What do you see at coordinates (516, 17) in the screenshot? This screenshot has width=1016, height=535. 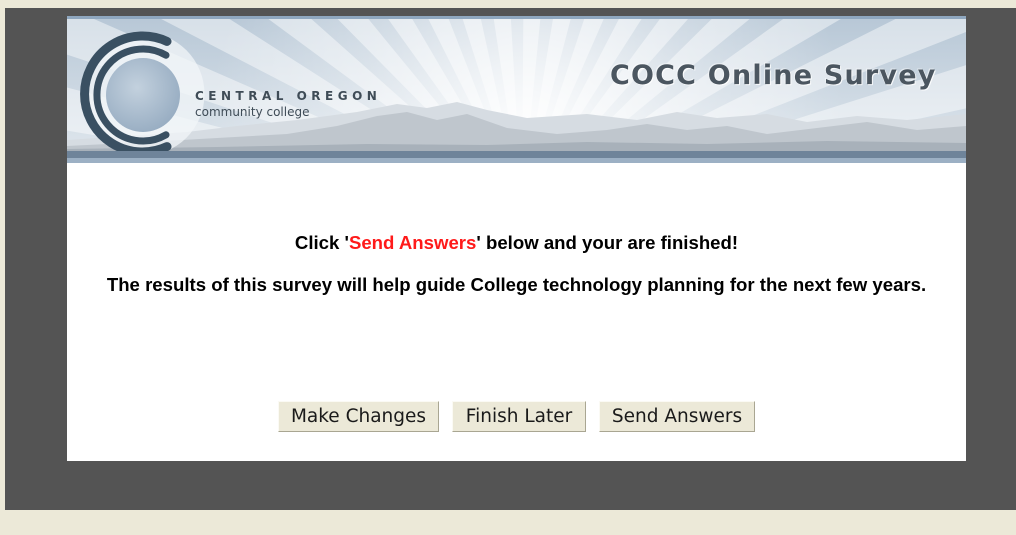 I see `header-top-stripe` at bounding box center [516, 17].